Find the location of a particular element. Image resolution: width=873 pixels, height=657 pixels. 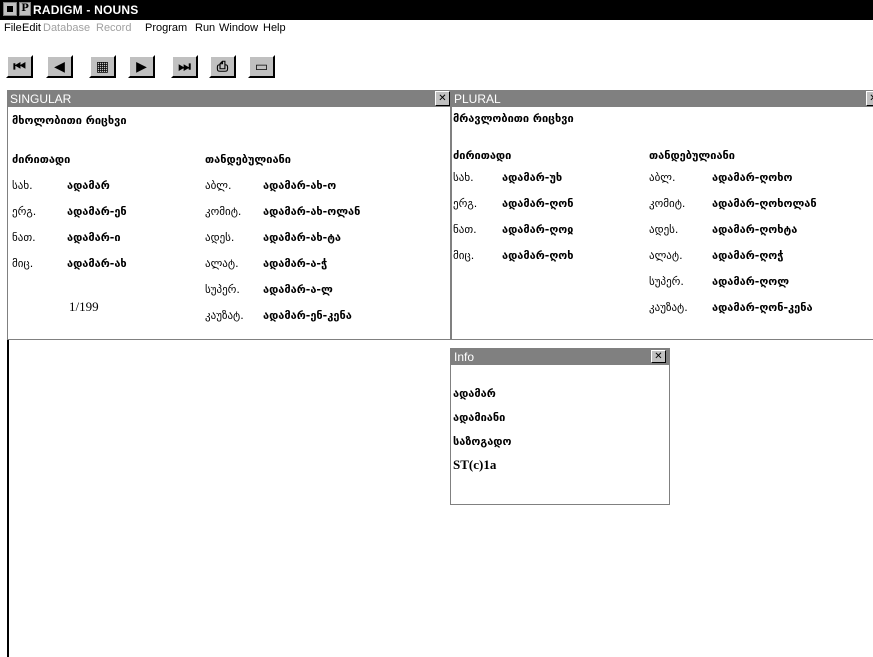

last-record-button: ⏭ is located at coordinates (184, 66).